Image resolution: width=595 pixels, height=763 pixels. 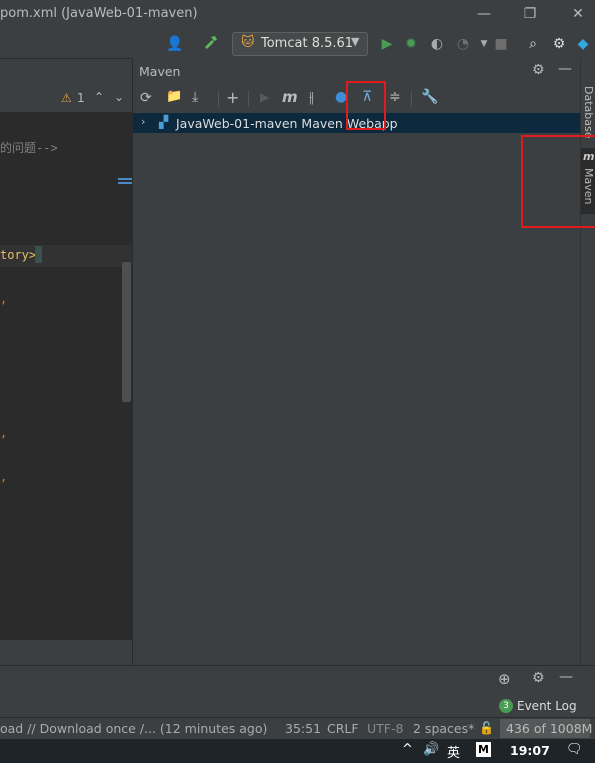 What do you see at coordinates (99, 97) in the screenshot?
I see `chevron-up-icon: ⌃` at bounding box center [99, 97].